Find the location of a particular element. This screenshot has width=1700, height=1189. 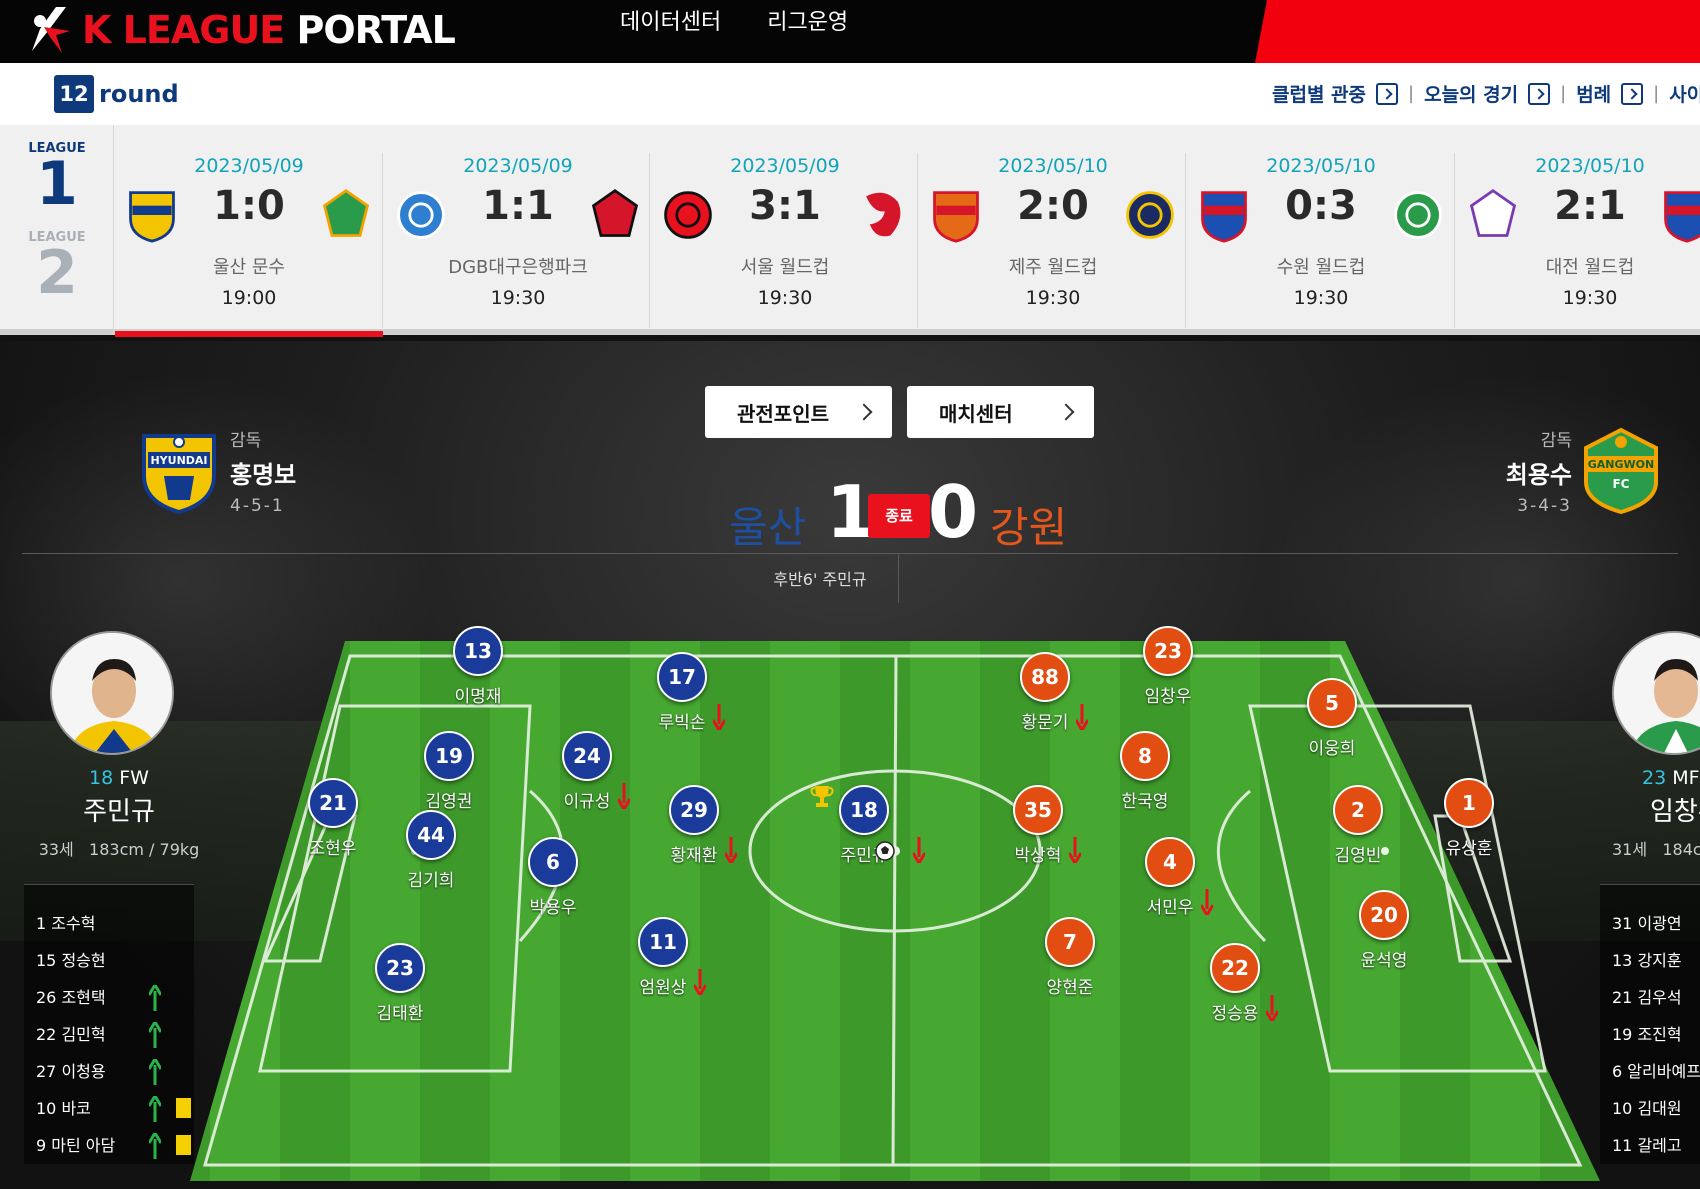

link-club-attendance: 클럽별 관중 is located at coordinates (1335, 93).